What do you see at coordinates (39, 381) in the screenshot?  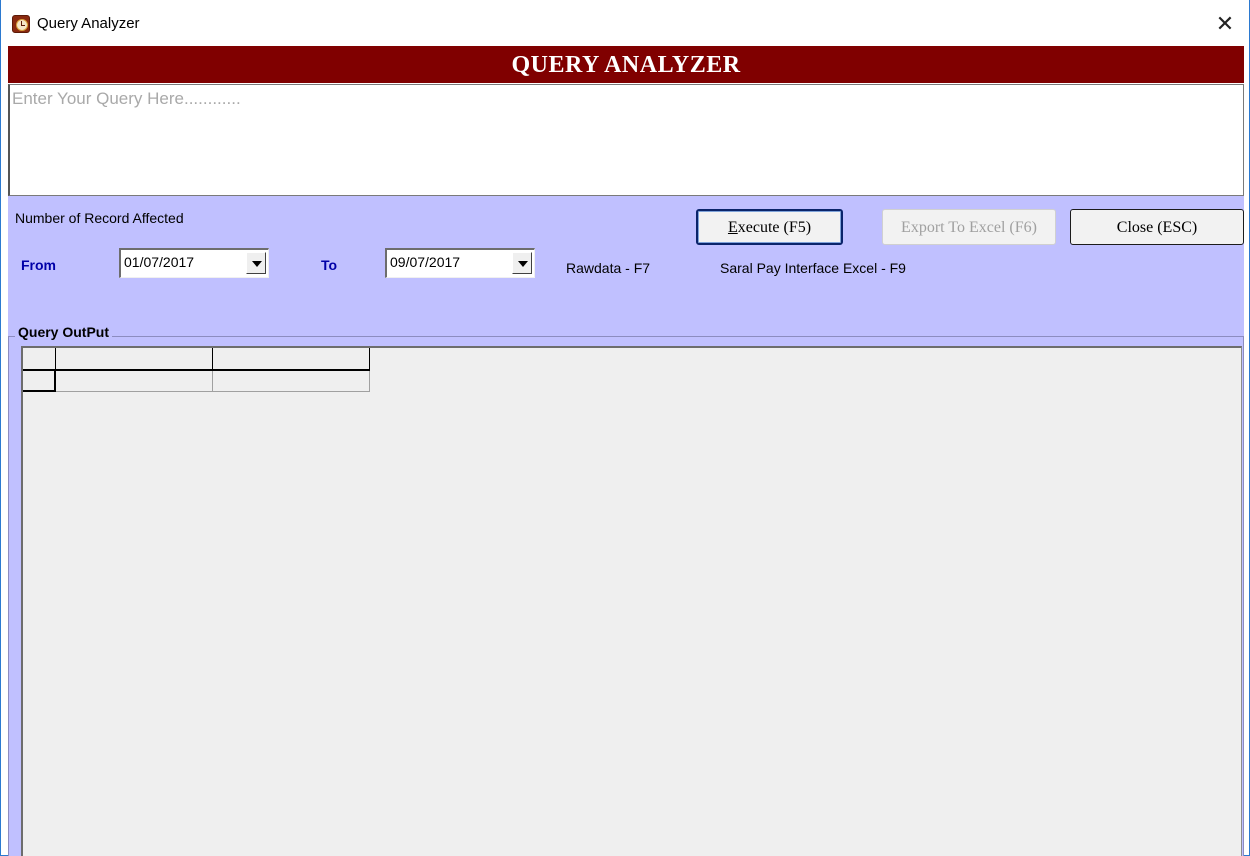 I see `row-selector` at bounding box center [39, 381].